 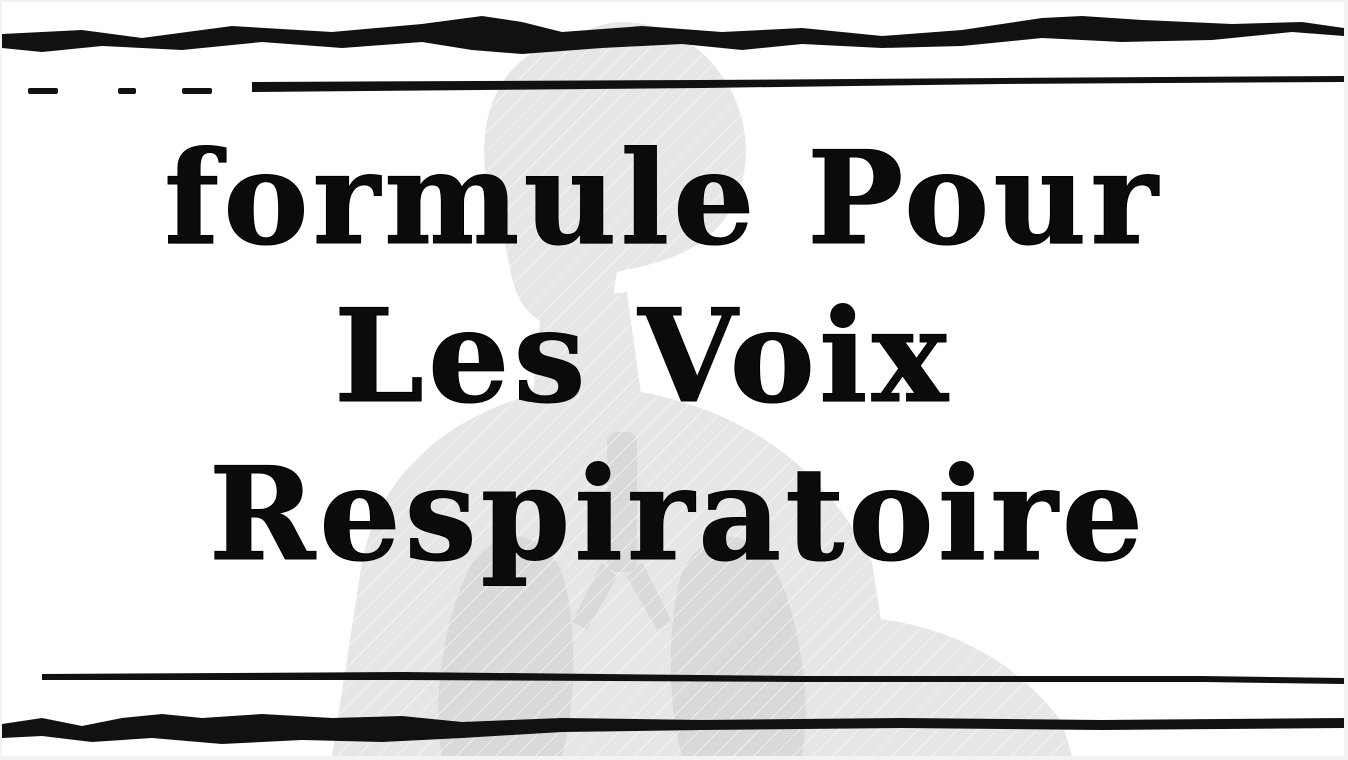 What do you see at coordinates (663, 199) in the screenshot?
I see `title-line-1: formule Pour` at bounding box center [663, 199].